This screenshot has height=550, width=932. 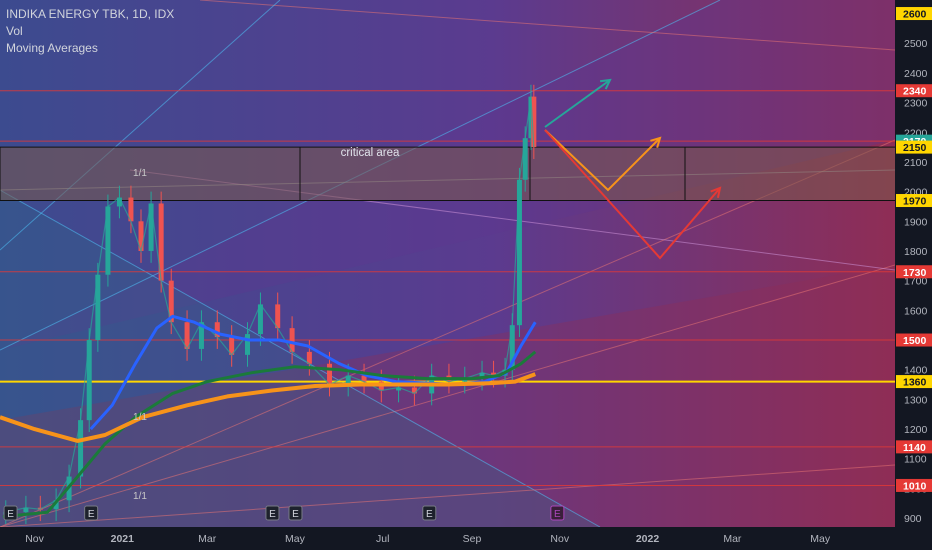 I want to click on y-tick-label: 1900, so click(x=916, y=222).